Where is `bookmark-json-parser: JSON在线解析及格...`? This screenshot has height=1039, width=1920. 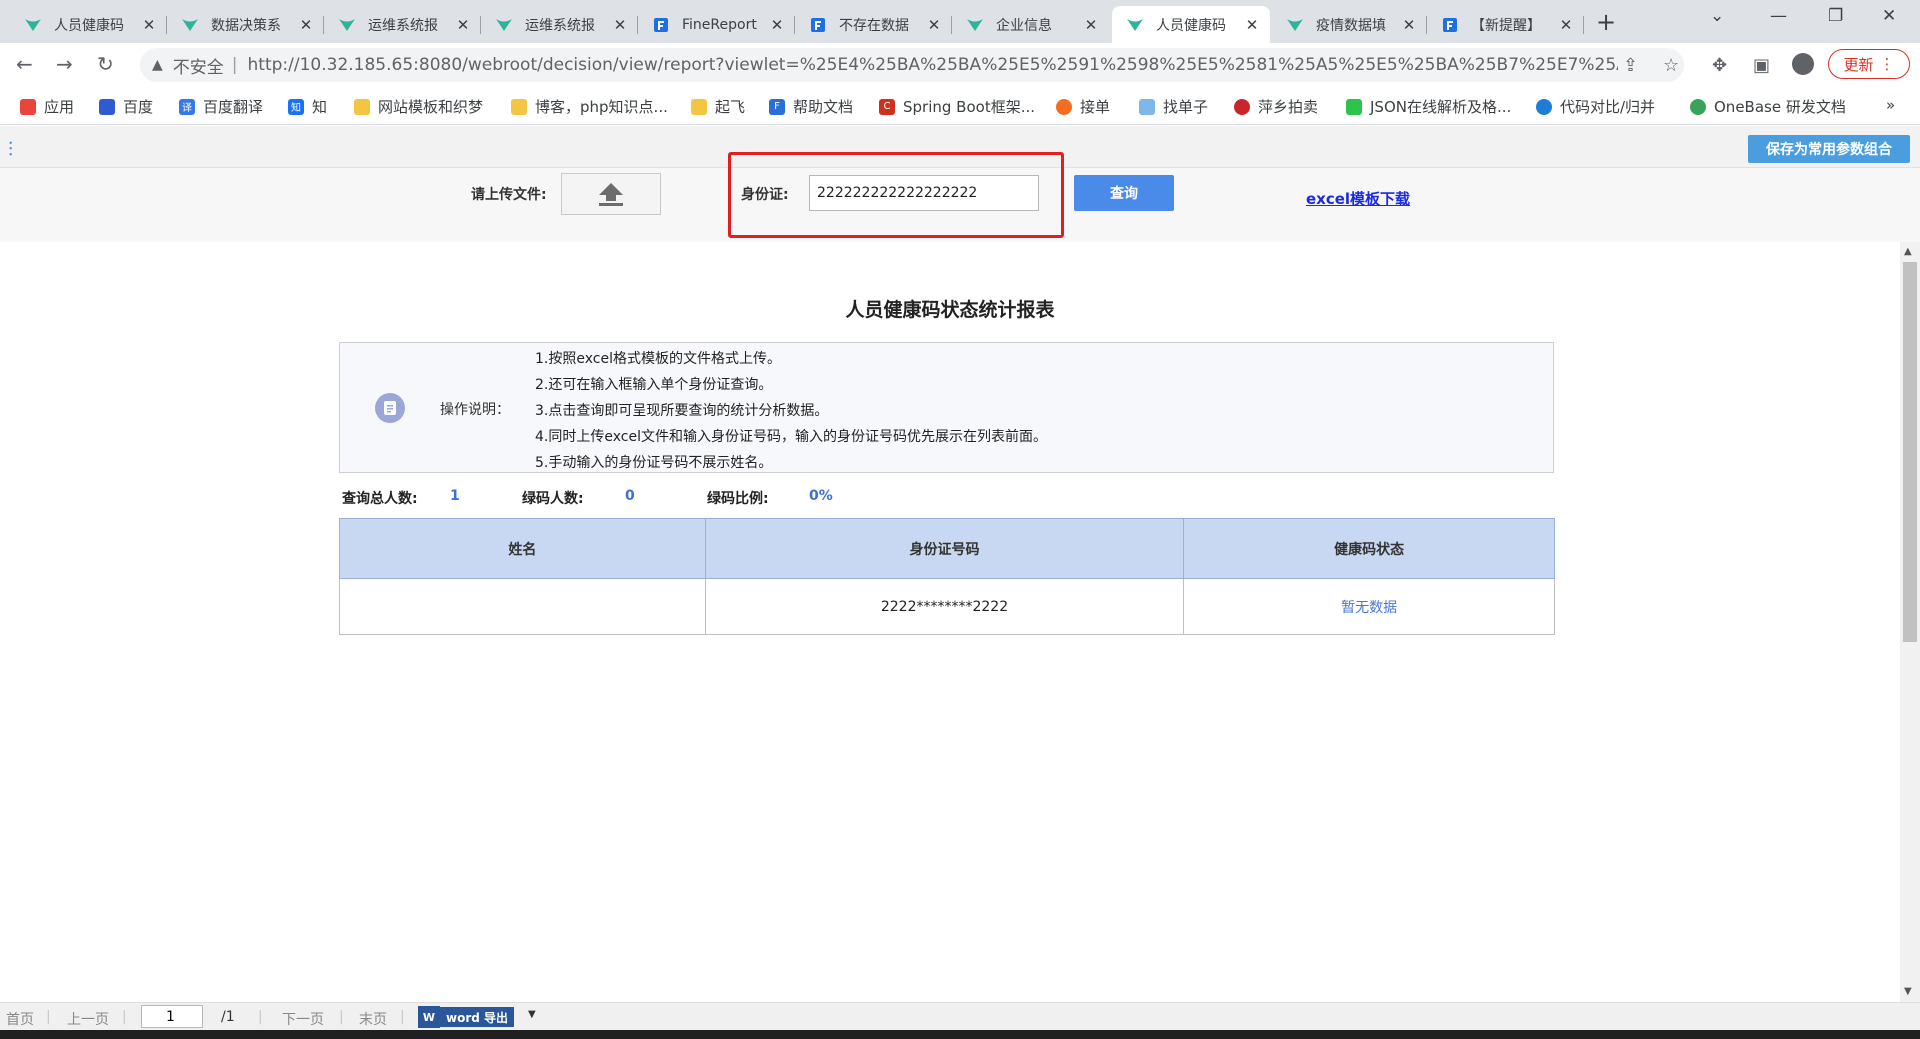
bookmark-json-parser: JSON在线解析及格... is located at coordinates (1428, 106).